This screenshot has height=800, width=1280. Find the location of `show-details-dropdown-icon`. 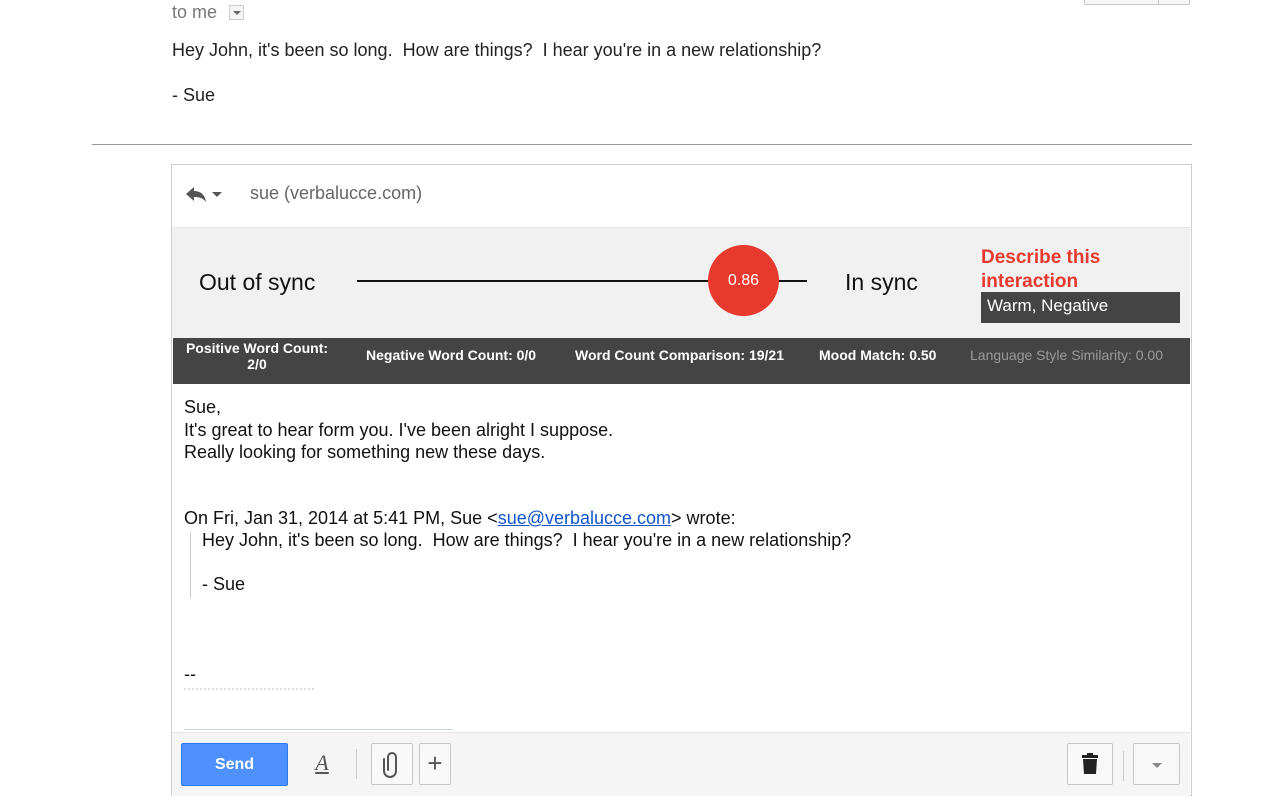

show-details-dropdown-icon is located at coordinates (236, 12).